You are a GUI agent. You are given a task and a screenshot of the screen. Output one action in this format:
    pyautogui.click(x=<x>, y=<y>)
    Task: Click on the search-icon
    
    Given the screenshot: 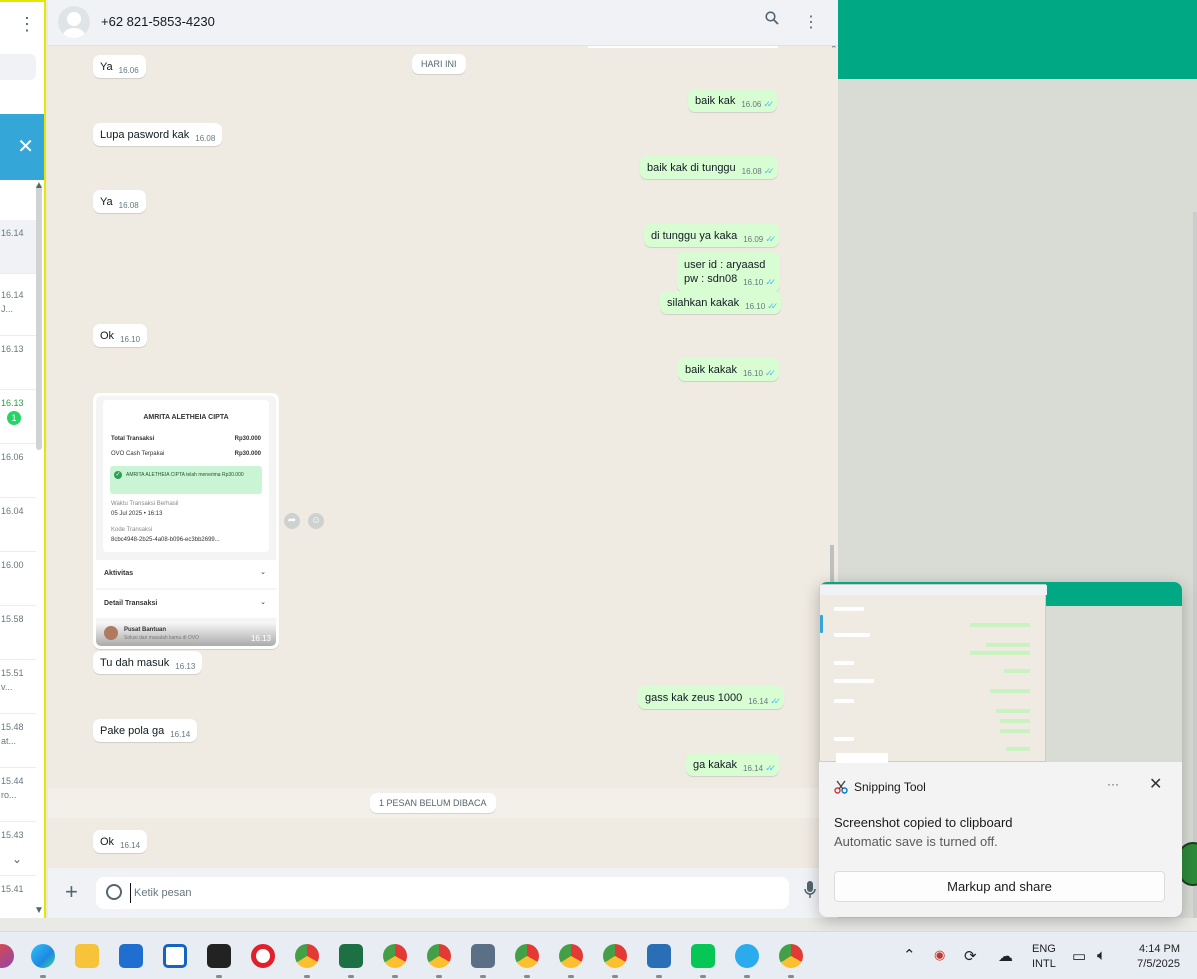 What is the action you would take?
    pyautogui.click(x=772, y=20)
    